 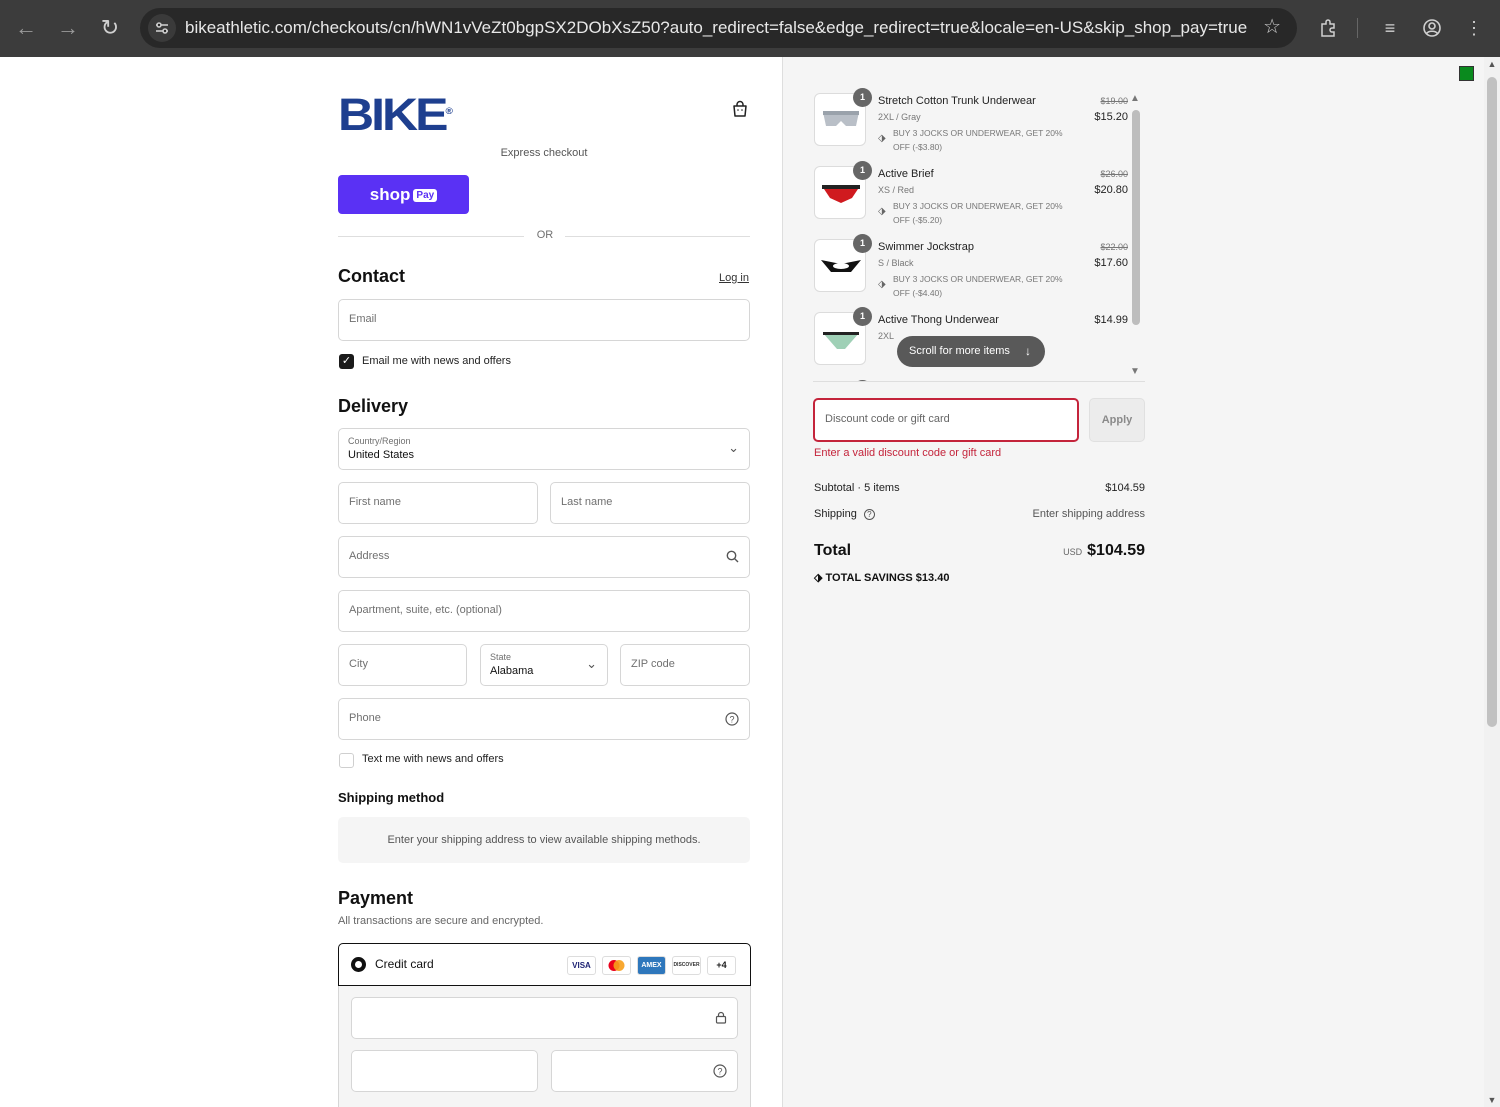 What do you see at coordinates (26, 28) in the screenshot?
I see `back-icon: ←` at bounding box center [26, 28].